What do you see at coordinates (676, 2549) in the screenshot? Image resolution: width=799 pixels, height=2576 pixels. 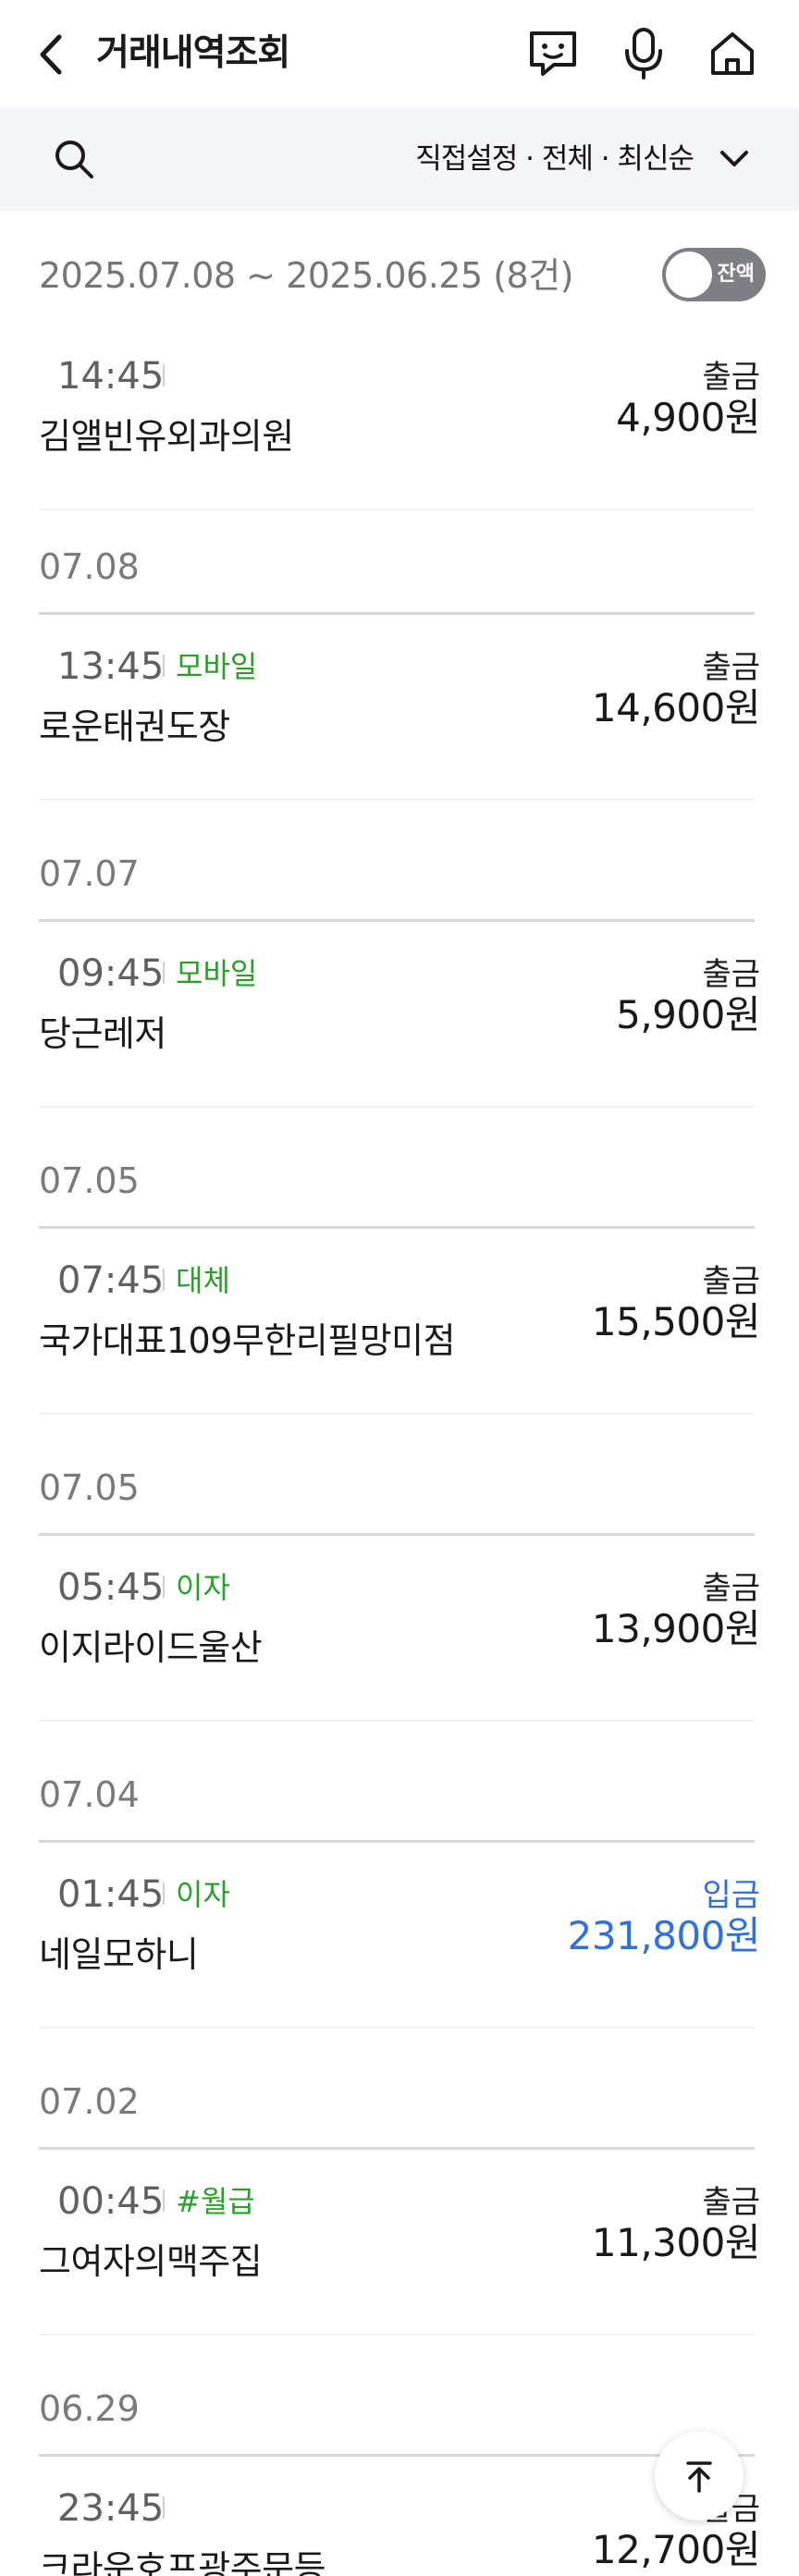 I see `transaction-amount: 12,700원` at bounding box center [676, 2549].